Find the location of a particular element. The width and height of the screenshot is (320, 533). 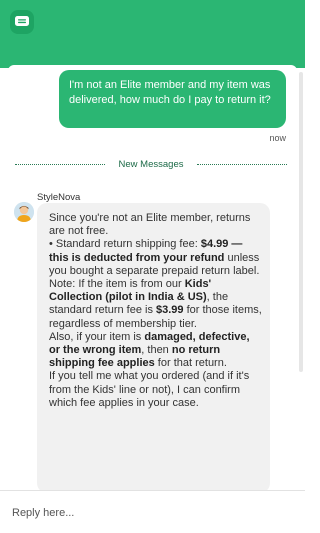

bot-text-bold: deducted from your refund is located at coordinates (154, 257).